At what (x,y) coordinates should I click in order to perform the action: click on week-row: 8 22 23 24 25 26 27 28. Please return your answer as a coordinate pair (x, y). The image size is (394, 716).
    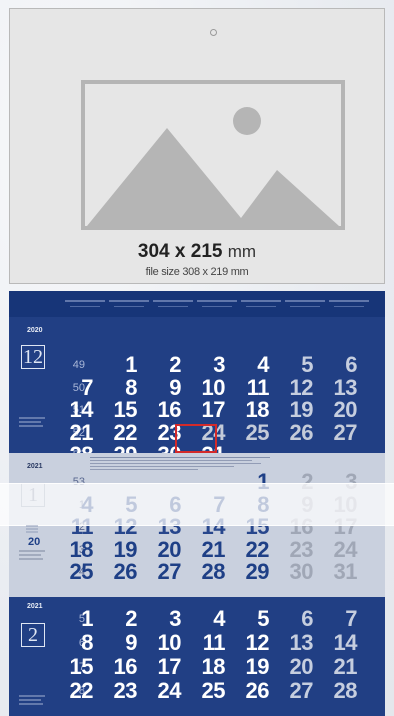
    Looking at the image, I should click on (197, 691).